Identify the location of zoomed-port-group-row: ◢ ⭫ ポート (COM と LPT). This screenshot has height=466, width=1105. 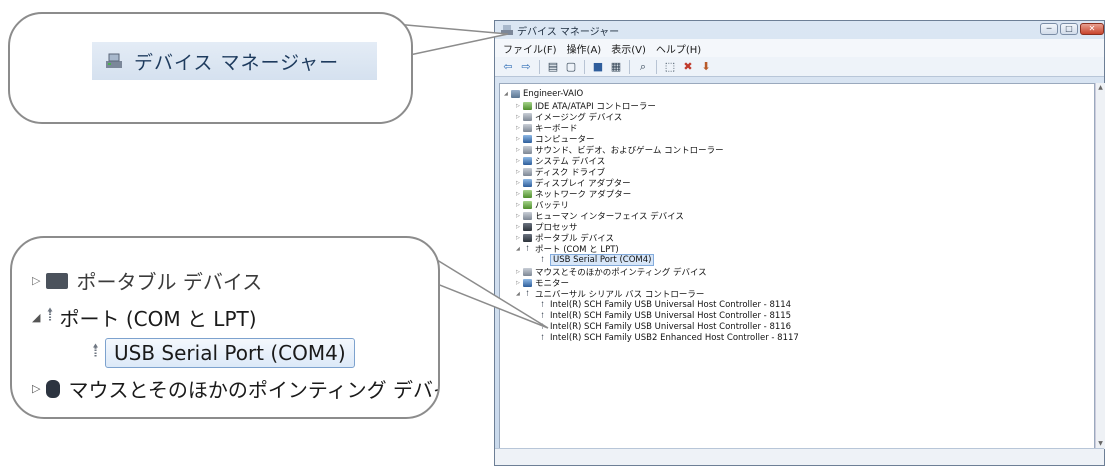
(144, 317).